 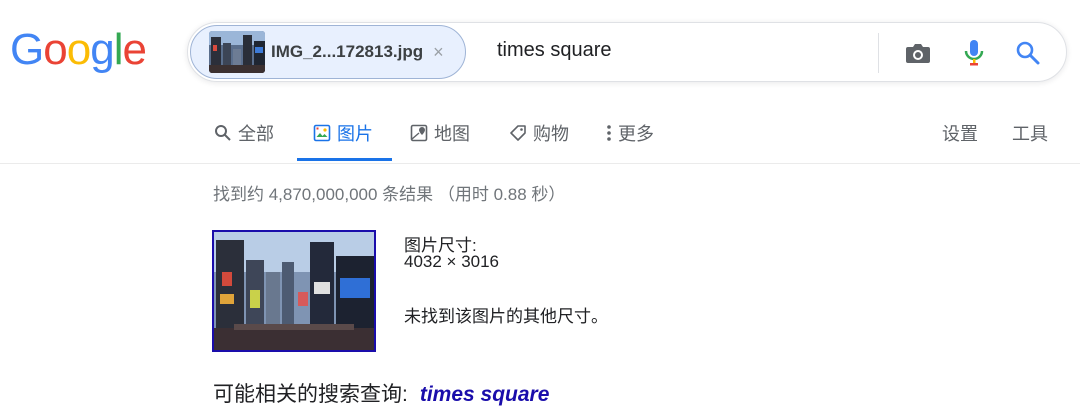 I want to click on search-tabs: 全部 图片 地图 购物 更多 设置 工具, so click(x=540, y=136).